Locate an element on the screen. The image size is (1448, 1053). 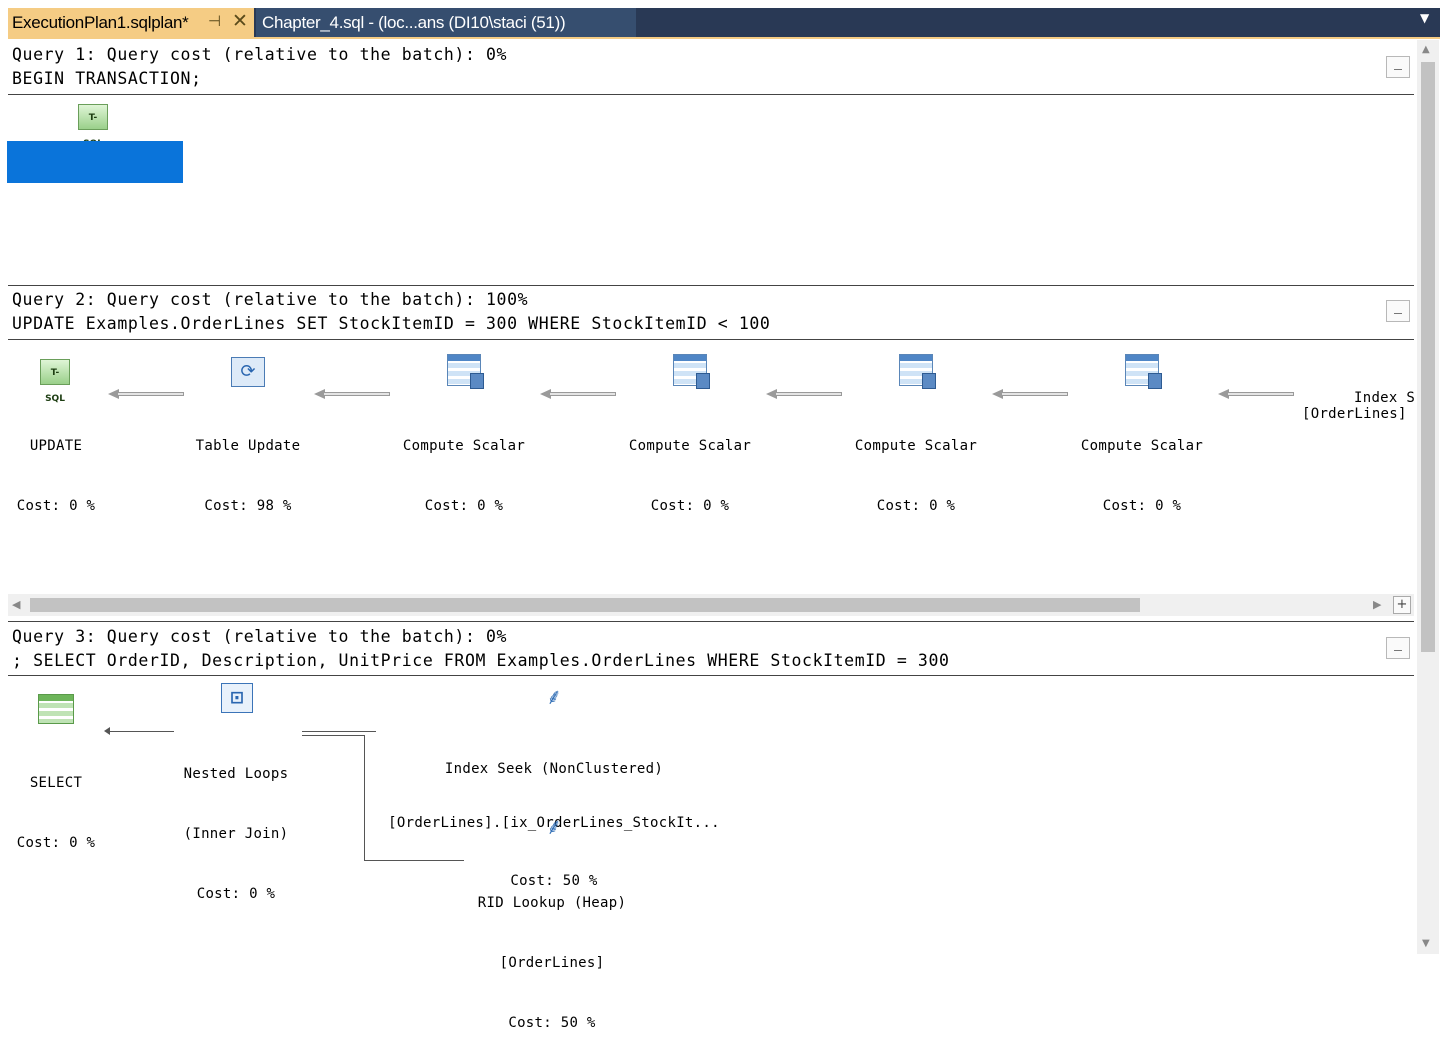
node-detail: (Inner Join) is located at coordinates (236, 834).